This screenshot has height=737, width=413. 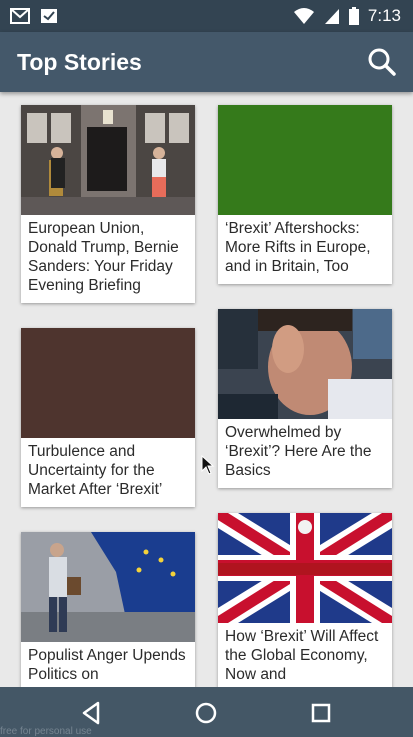 What do you see at coordinates (208, 465) in the screenshot?
I see `mouse-pointer-icon` at bounding box center [208, 465].